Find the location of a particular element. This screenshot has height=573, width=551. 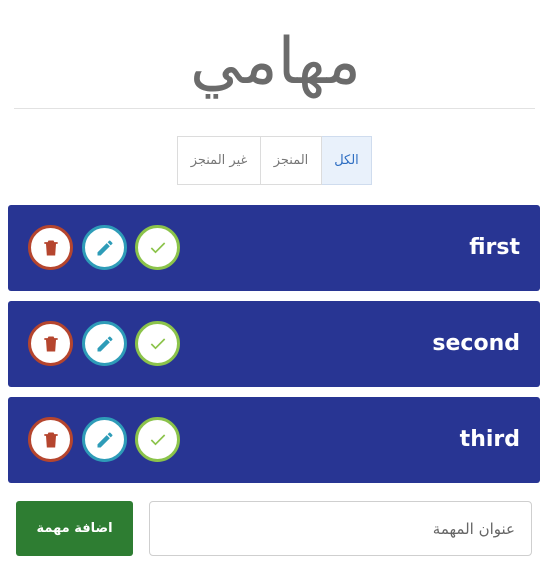

task-title-input is located at coordinates (340, 528).